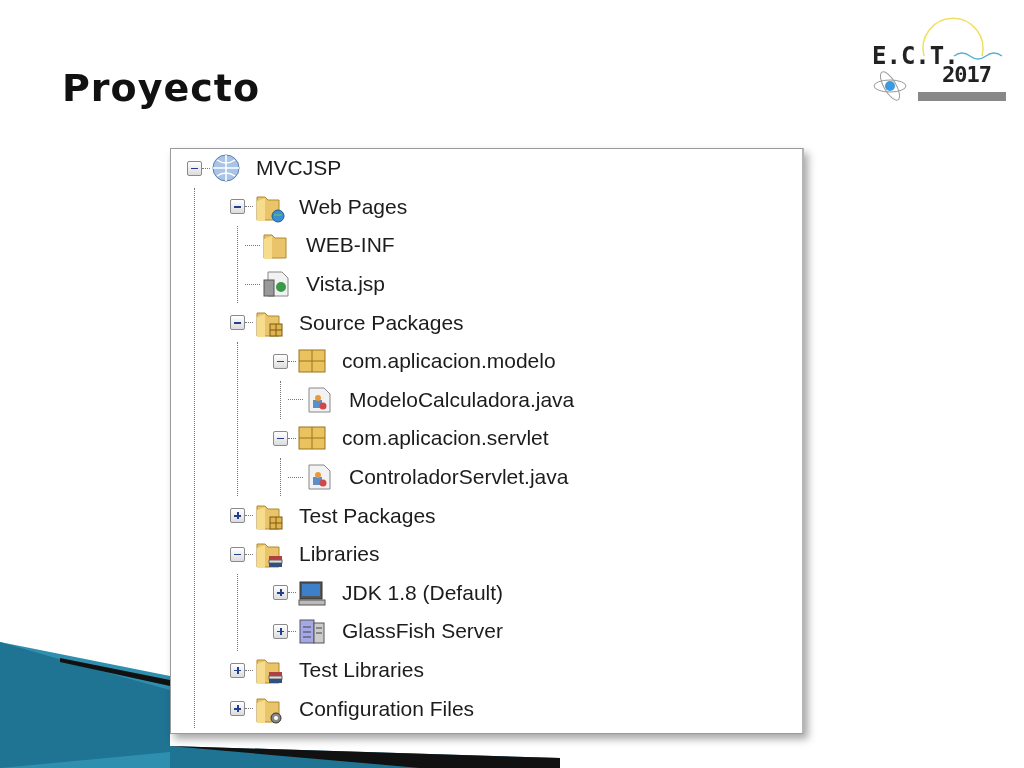 This screenshot has height=768, width=1024. Describe the element at coordinates (459, 477) in the screenshot. I see `tree-item-label: ControladorServlet.java` at that location.